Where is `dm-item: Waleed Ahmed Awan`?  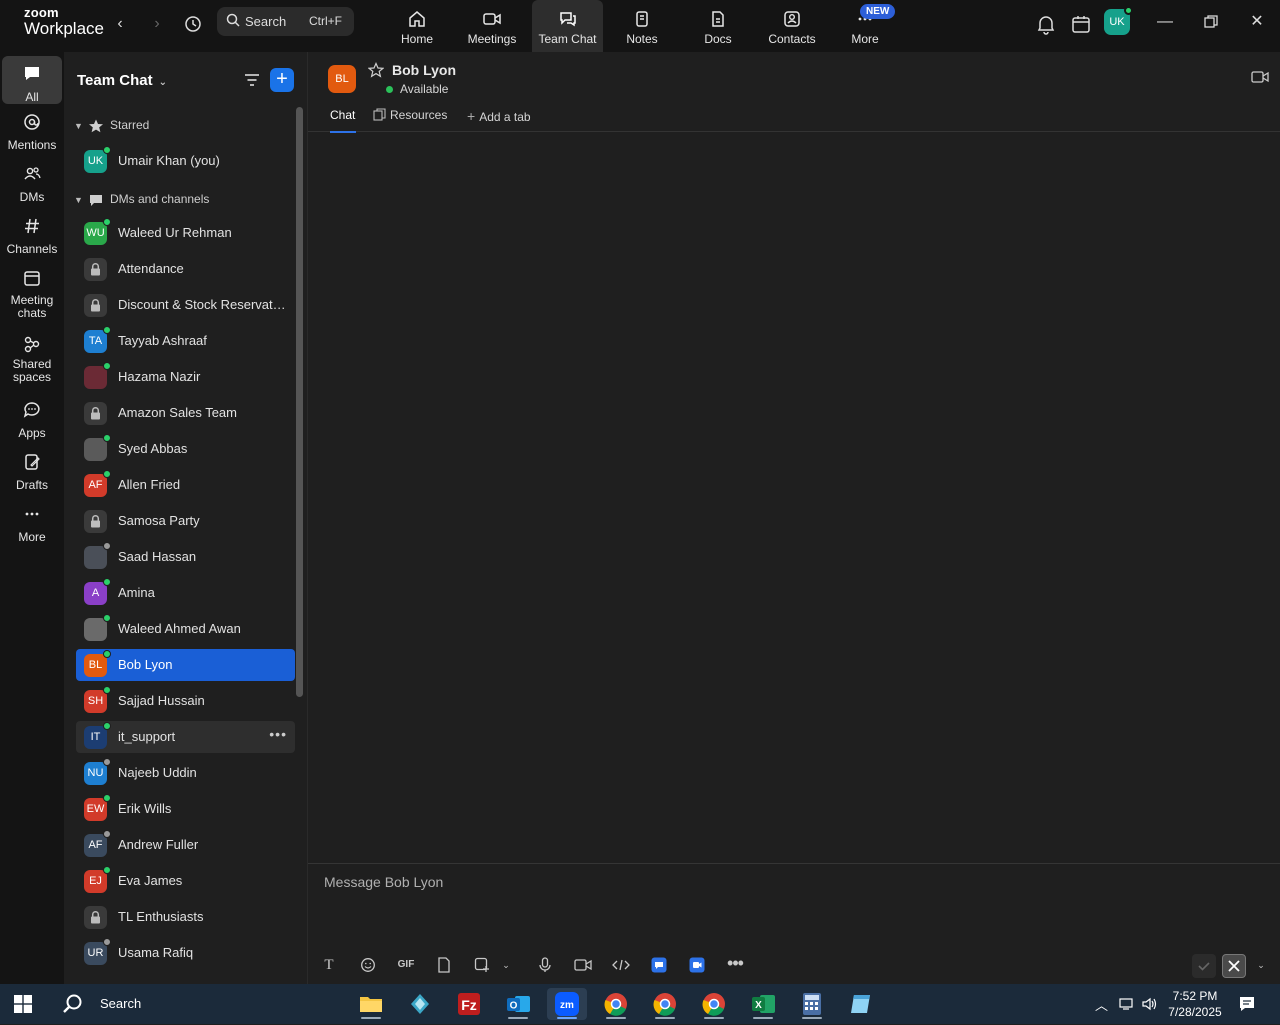
dm-item: Waleed Ahmed Awan is located at coordinates (185, 629).